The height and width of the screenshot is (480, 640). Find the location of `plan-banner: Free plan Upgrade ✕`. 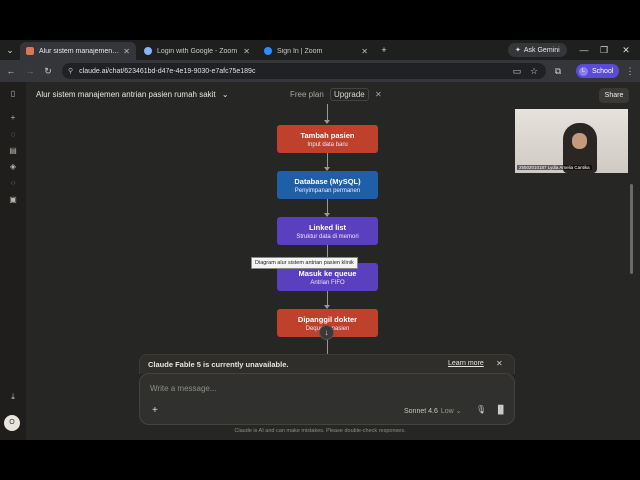

plan-banner: Free plan Upgrade ✕ is located at coordinates (336, 94).